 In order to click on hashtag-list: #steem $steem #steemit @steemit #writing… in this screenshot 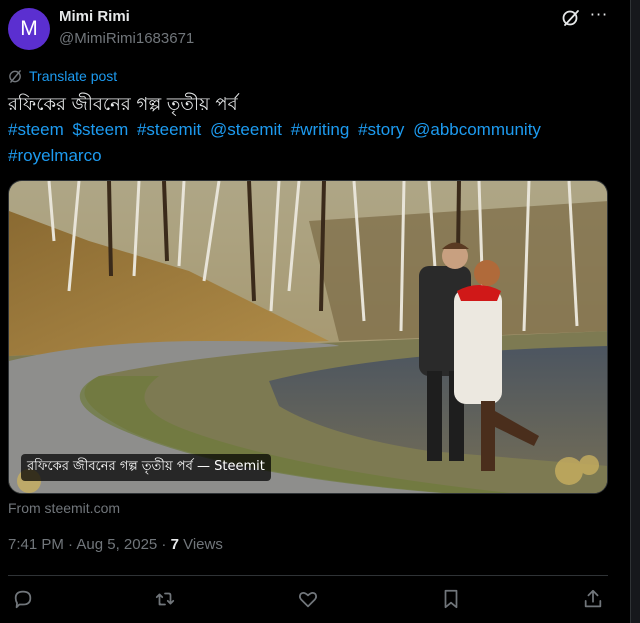, I will do `click(308, 143)`.